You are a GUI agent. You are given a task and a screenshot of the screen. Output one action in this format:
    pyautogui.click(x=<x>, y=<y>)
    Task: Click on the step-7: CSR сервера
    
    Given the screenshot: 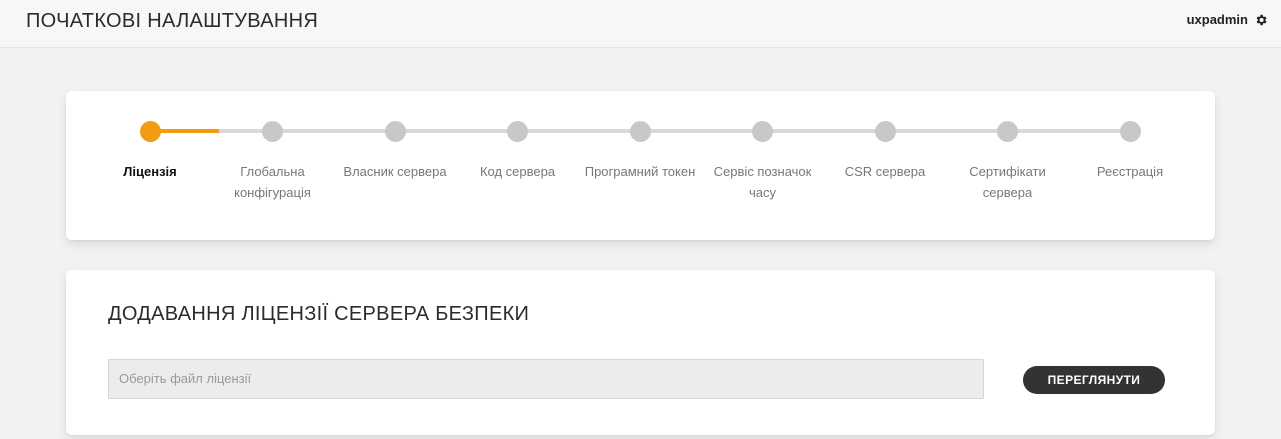 What is the action you would take?
    pyautogui.click(x=885, y=165)
    